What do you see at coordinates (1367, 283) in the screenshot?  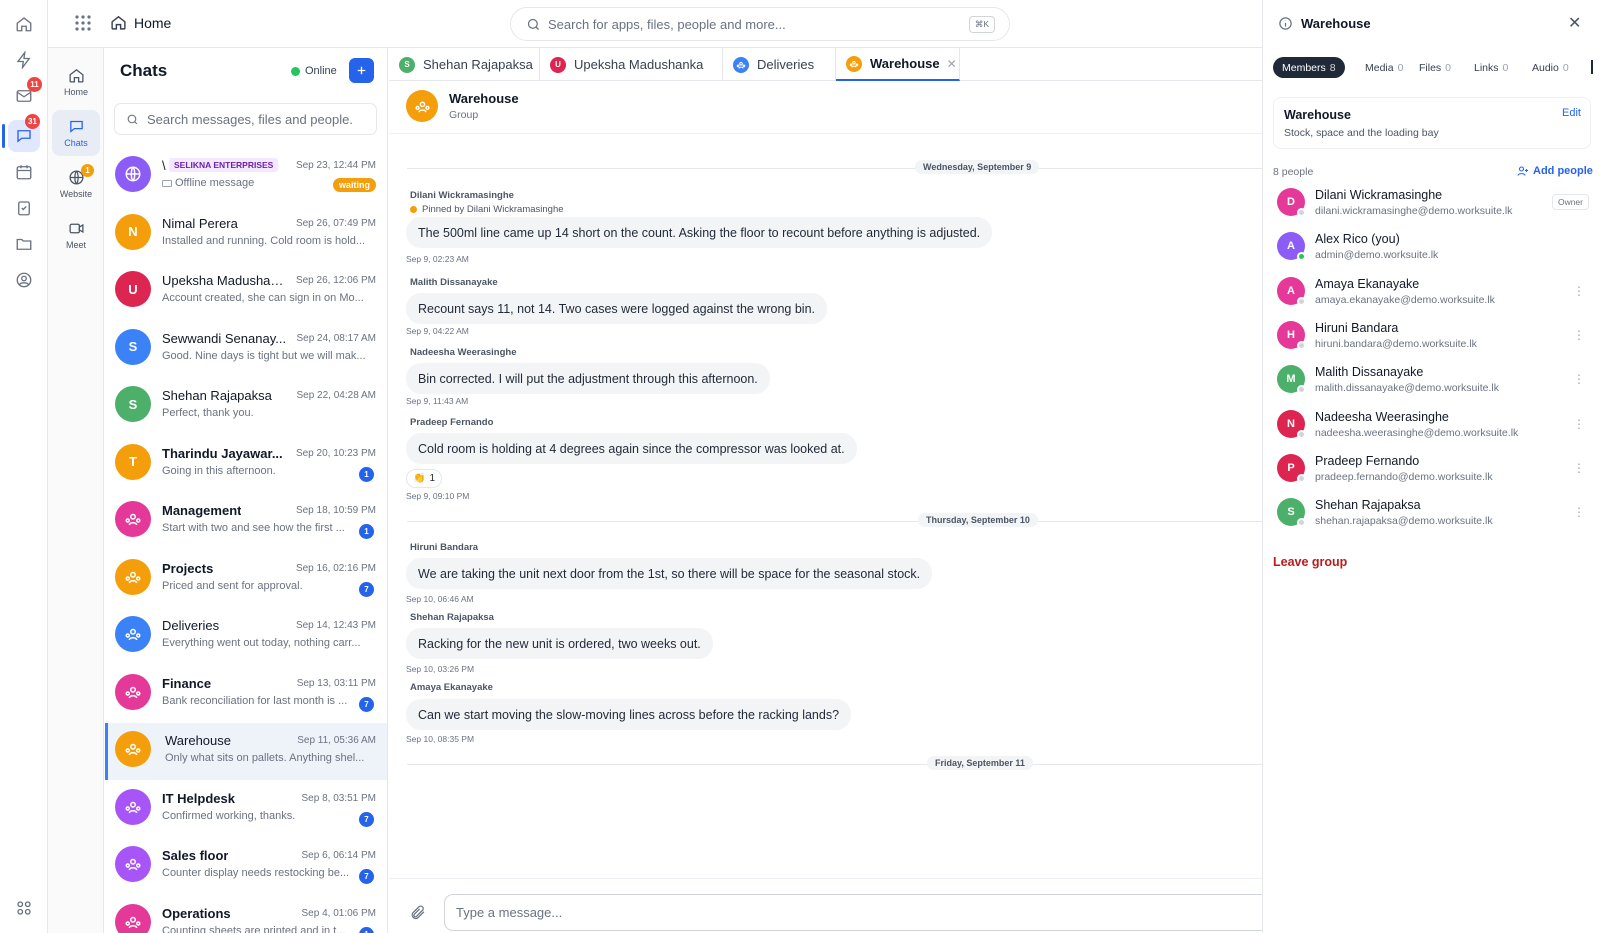 I see `member-name: Amaya Ekanayake` at bounding box center [1367, 283].